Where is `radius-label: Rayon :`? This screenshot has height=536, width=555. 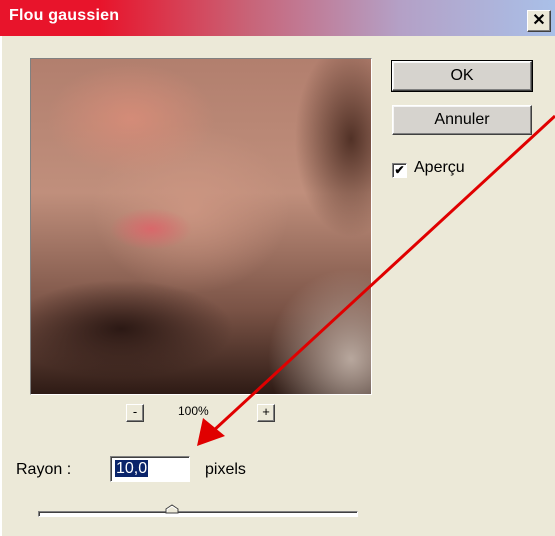 radius-label: Rayon : is located at coordinates (44, 469).